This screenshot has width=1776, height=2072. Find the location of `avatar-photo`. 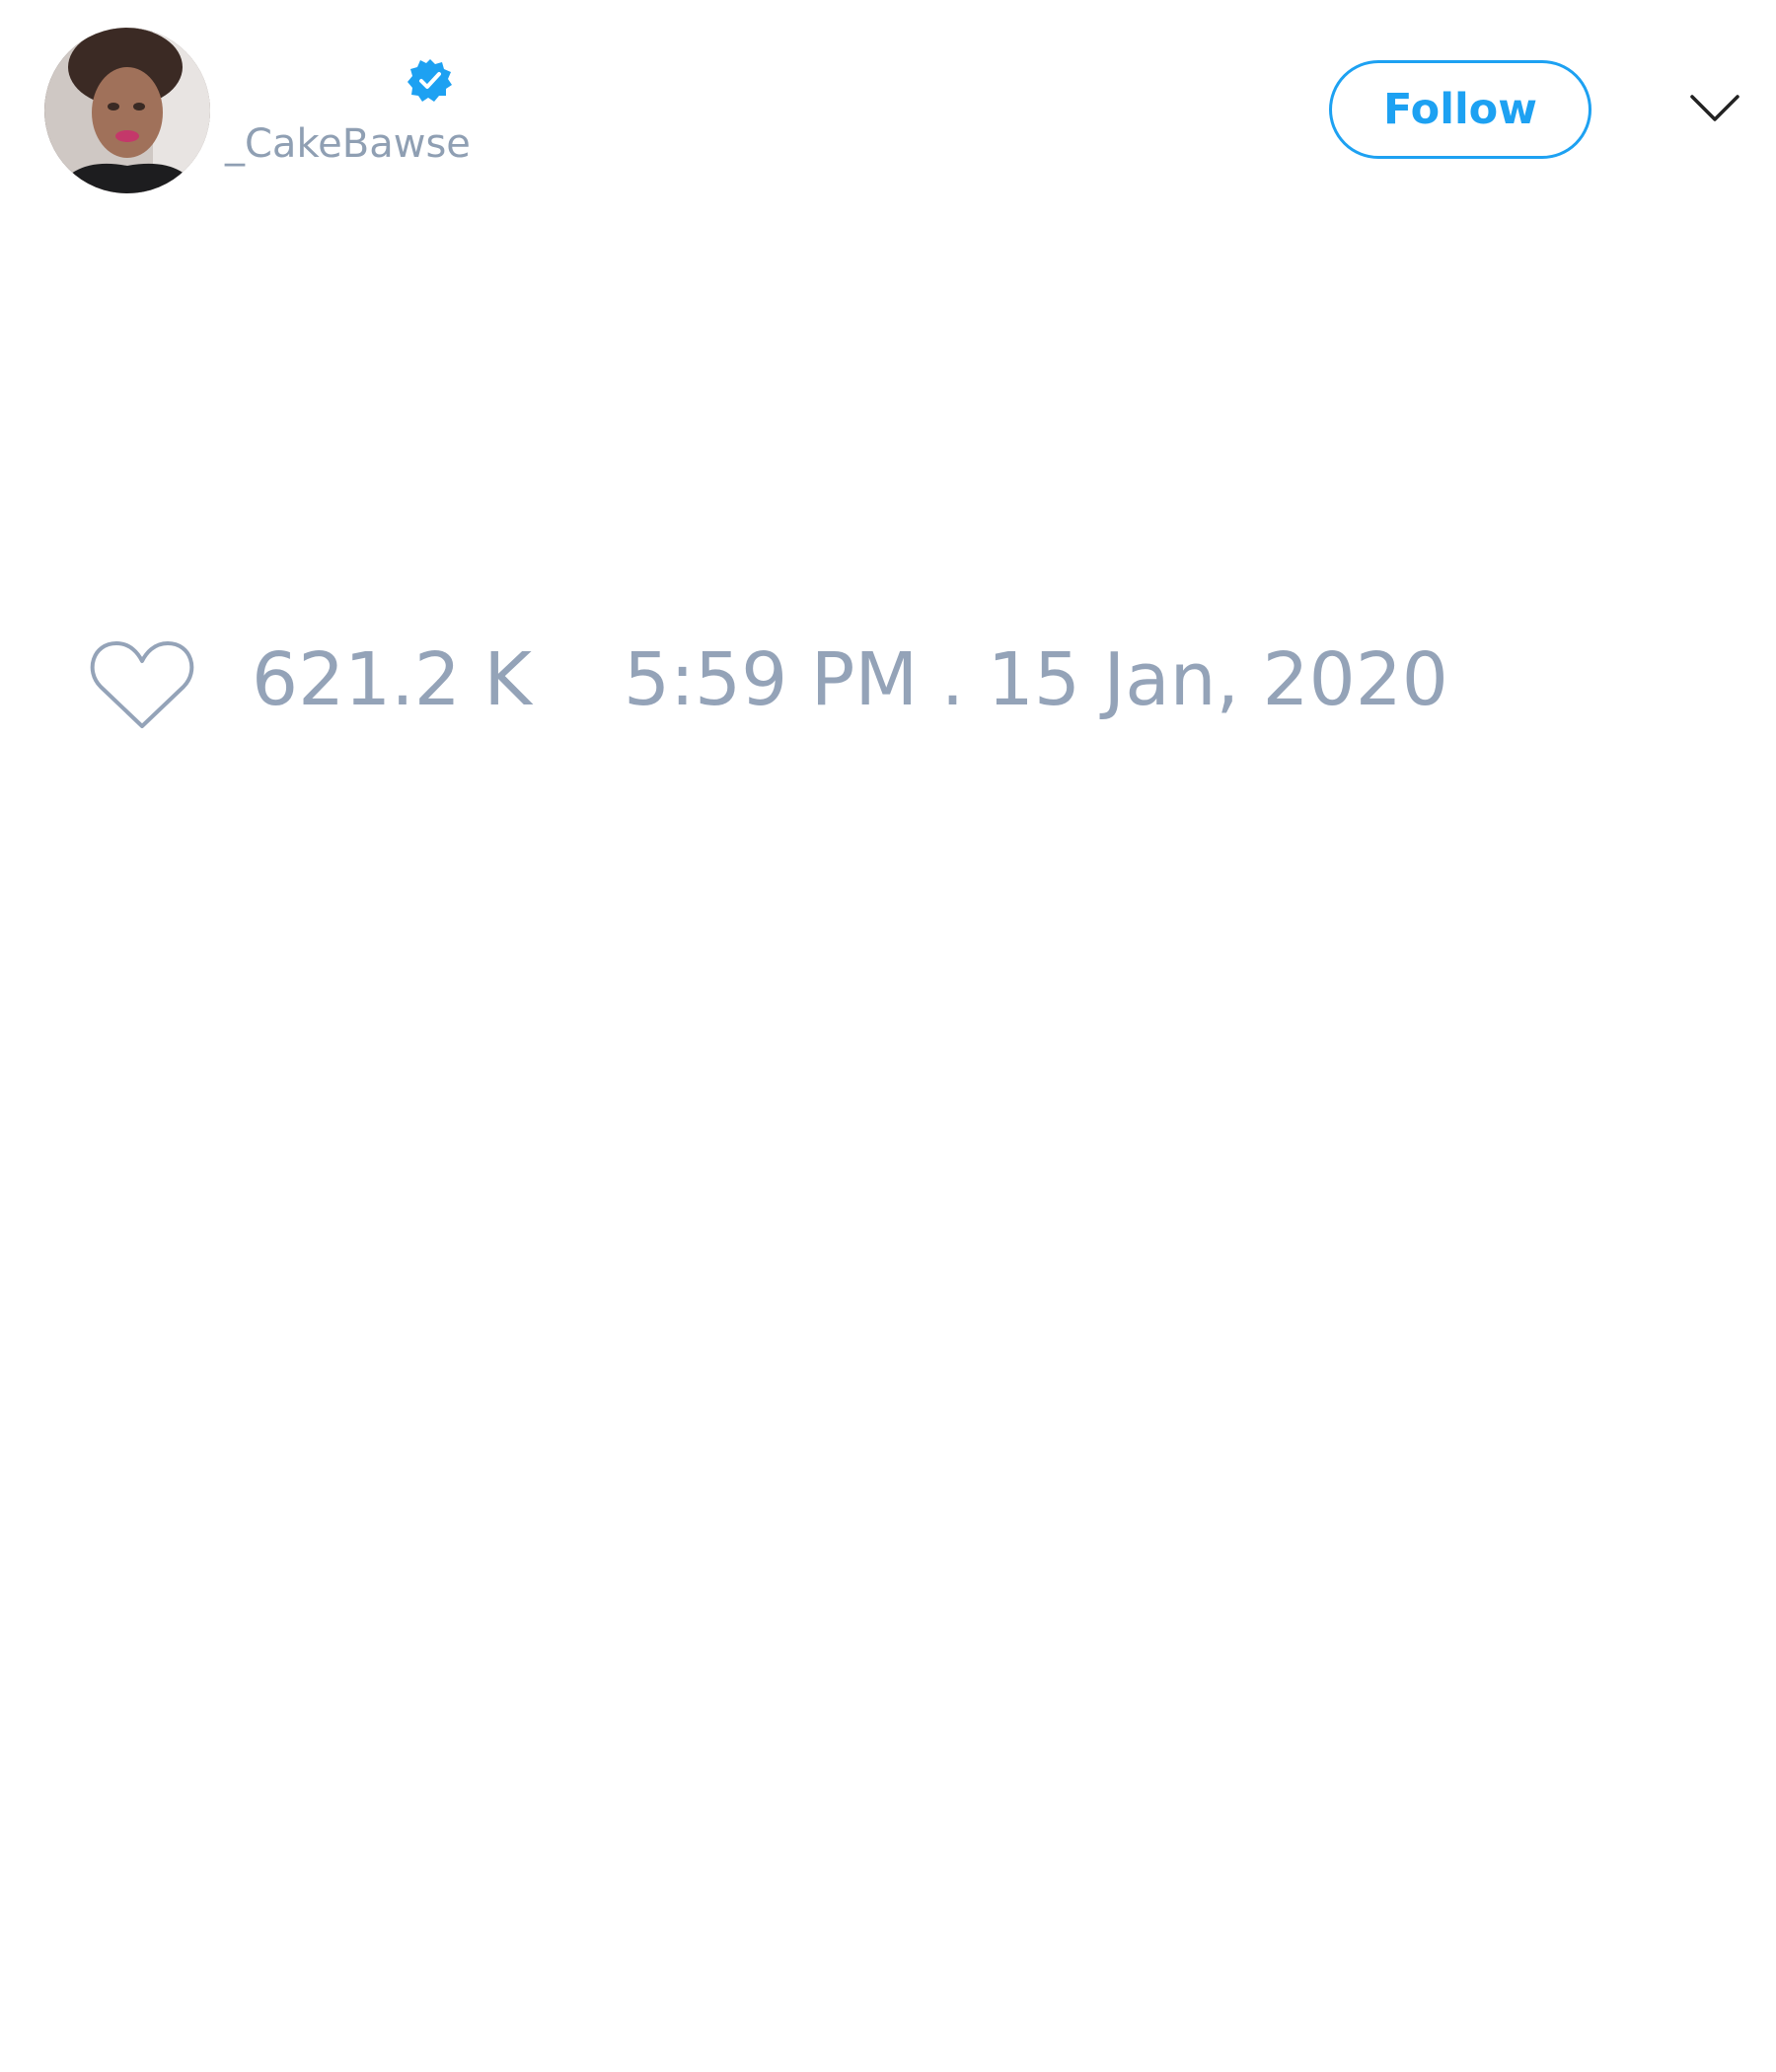

avatar-photo is located at coordinates (127, 111).